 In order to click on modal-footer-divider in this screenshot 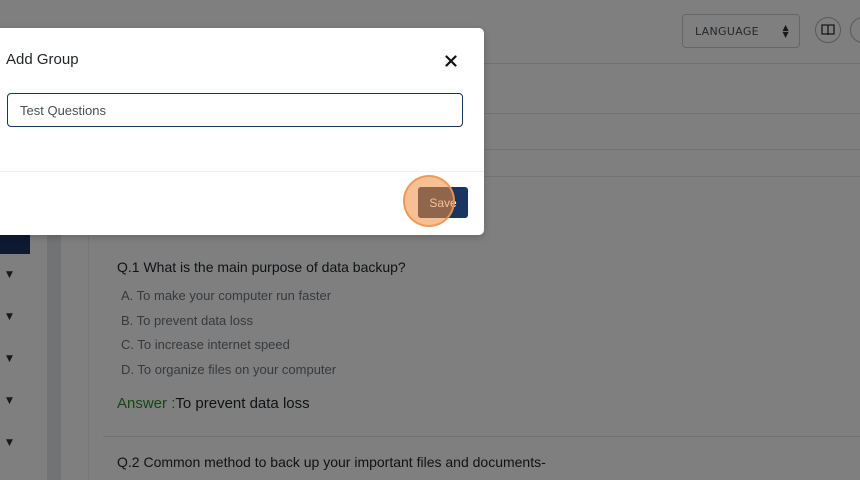, I will do `click(242, 171)`.